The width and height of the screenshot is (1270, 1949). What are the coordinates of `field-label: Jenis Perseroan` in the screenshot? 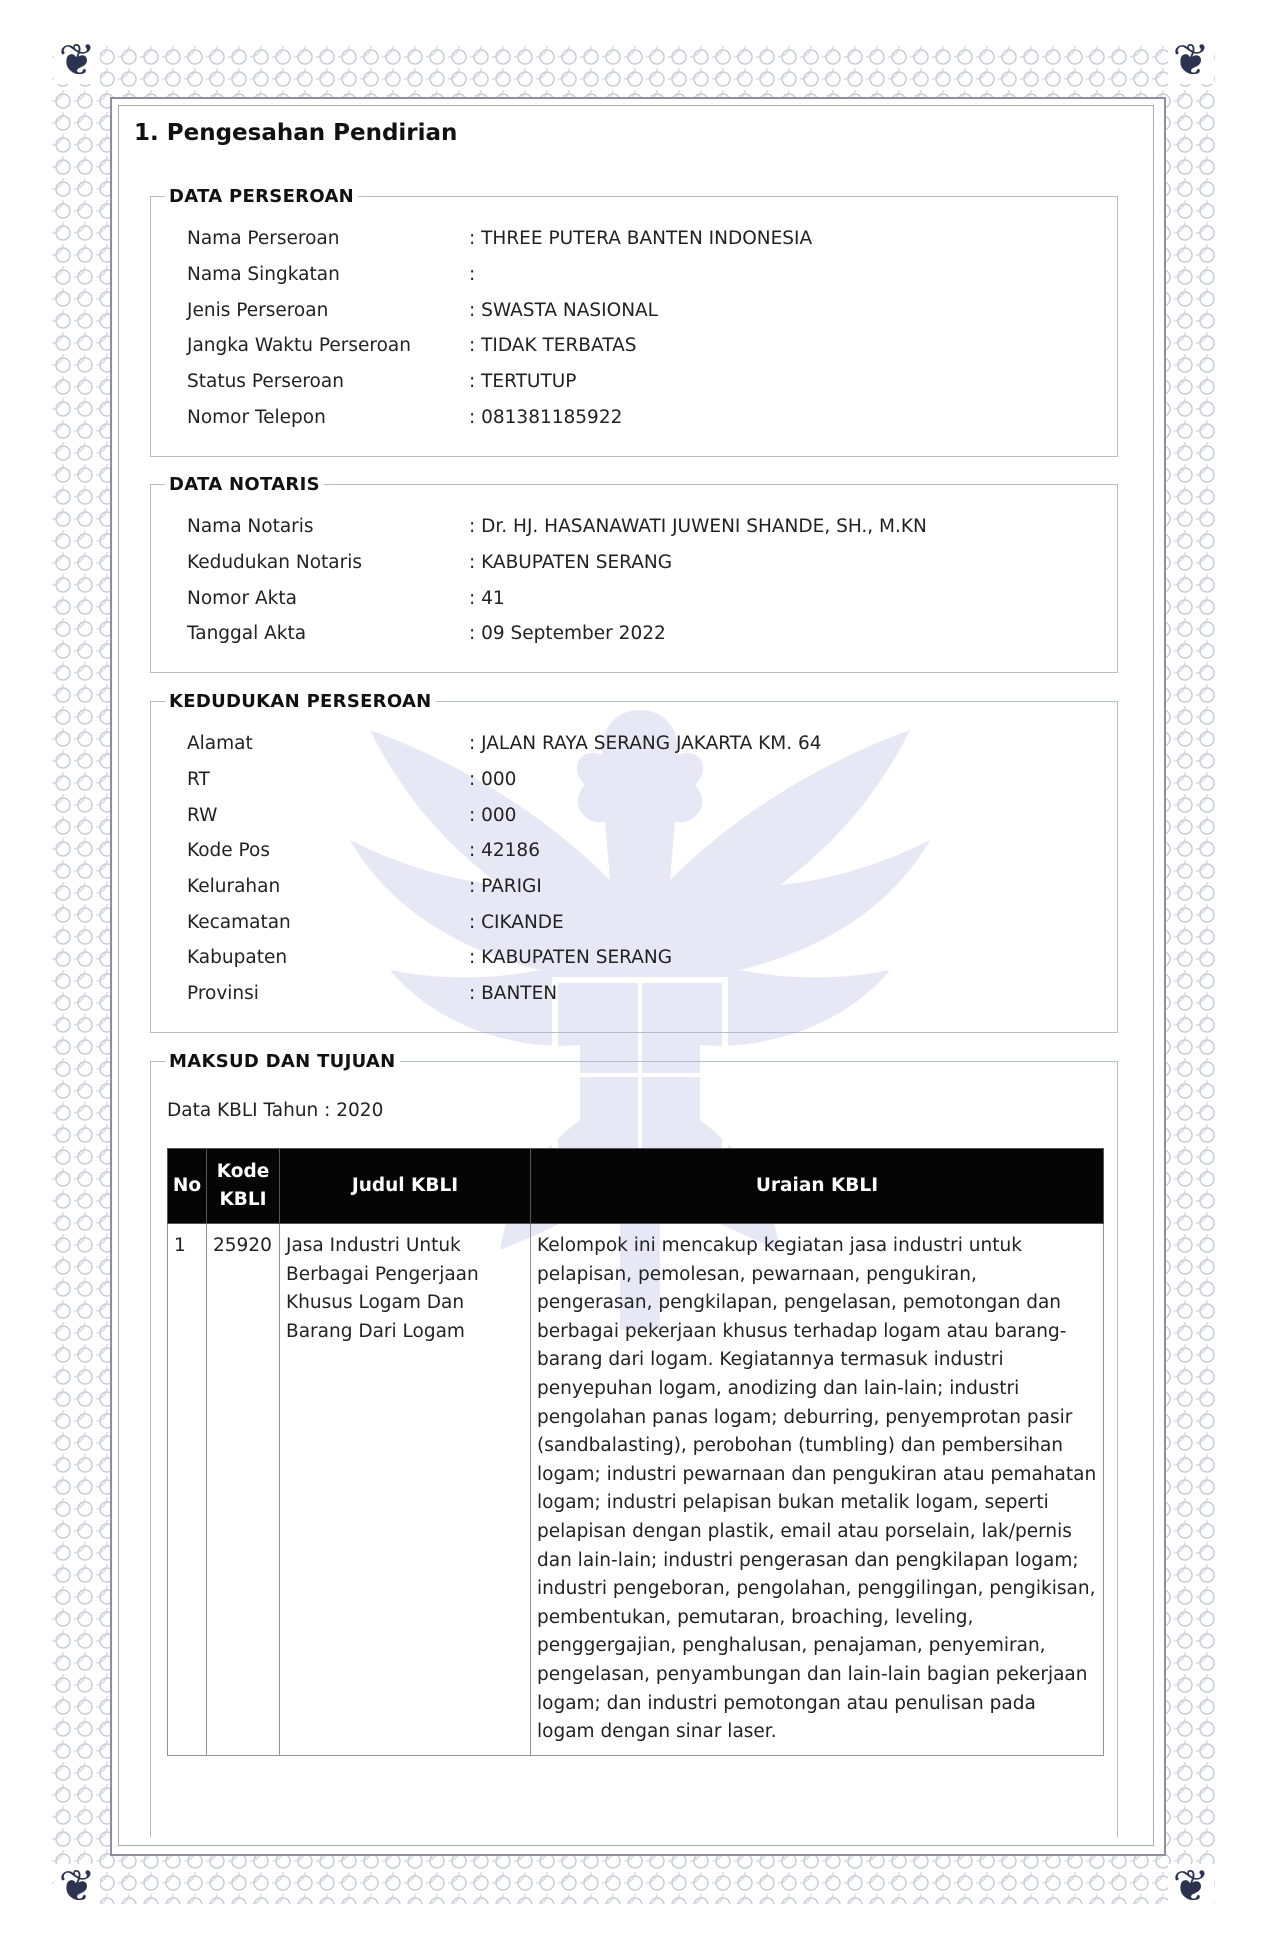 It's located at (258, 310).